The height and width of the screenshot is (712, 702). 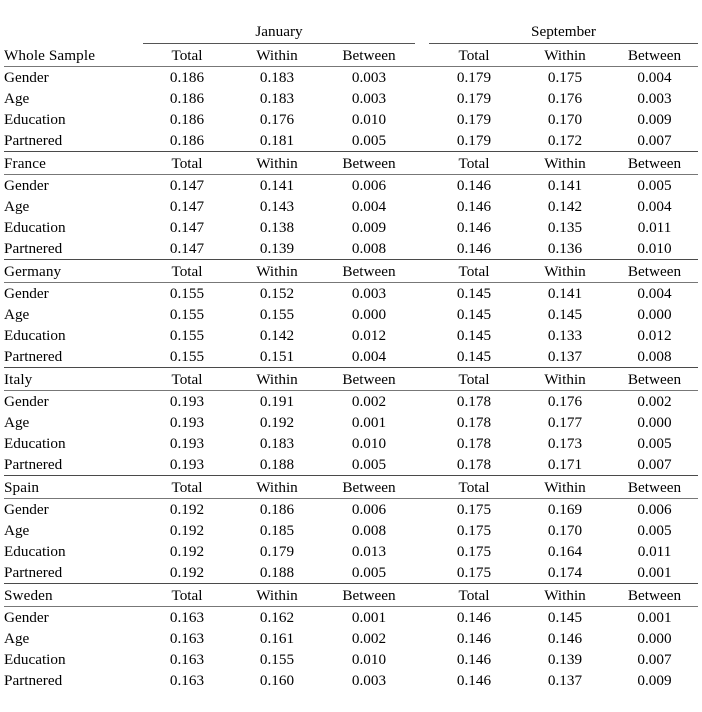 I want to click on cell-january-within: 0.138, so click(x=277, y=227).